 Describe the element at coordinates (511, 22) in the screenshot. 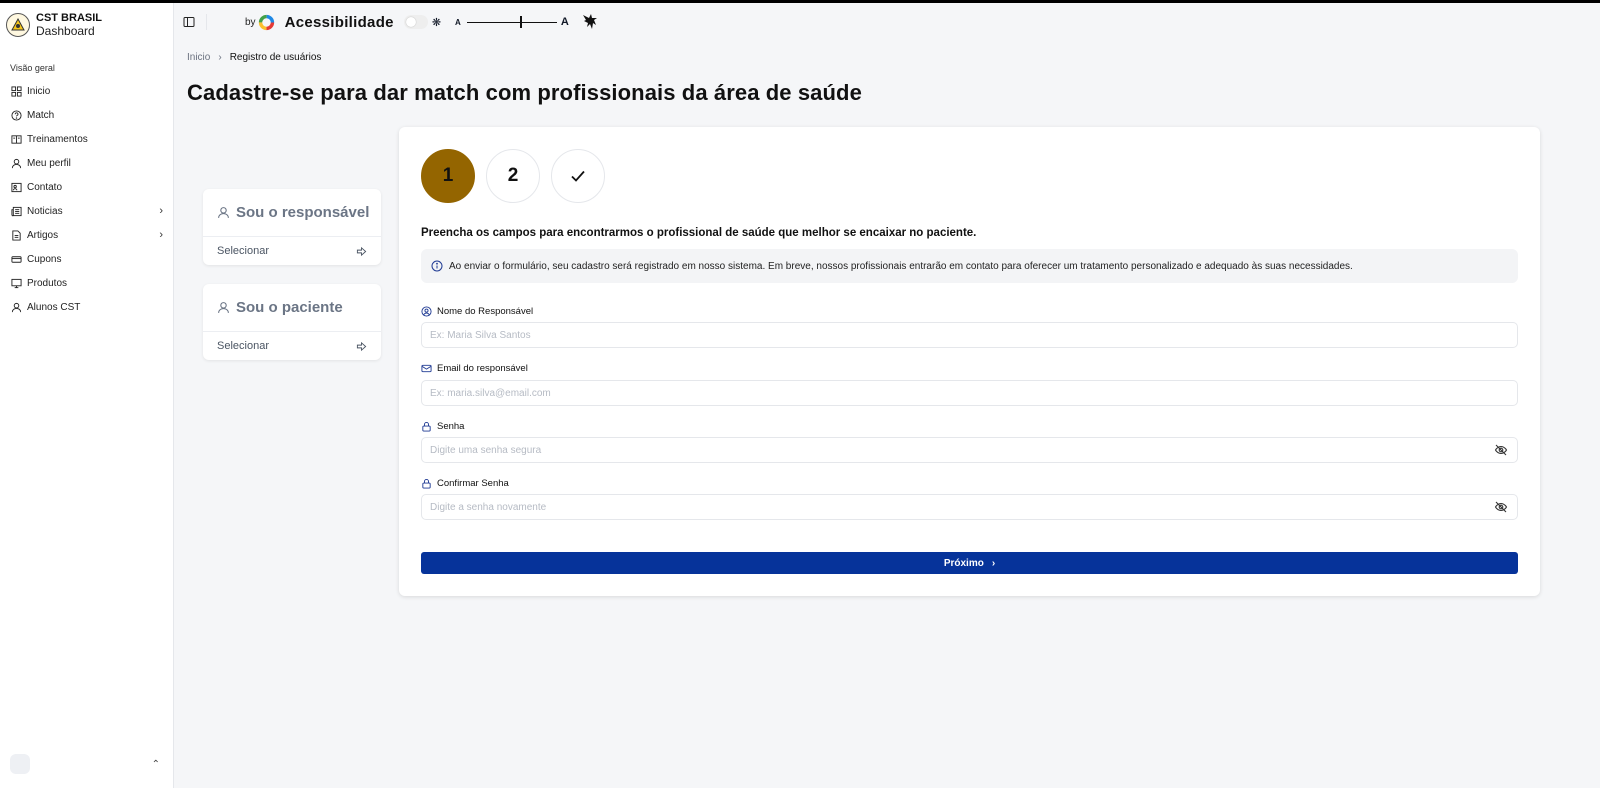

I see `font-size-slider` at that location.